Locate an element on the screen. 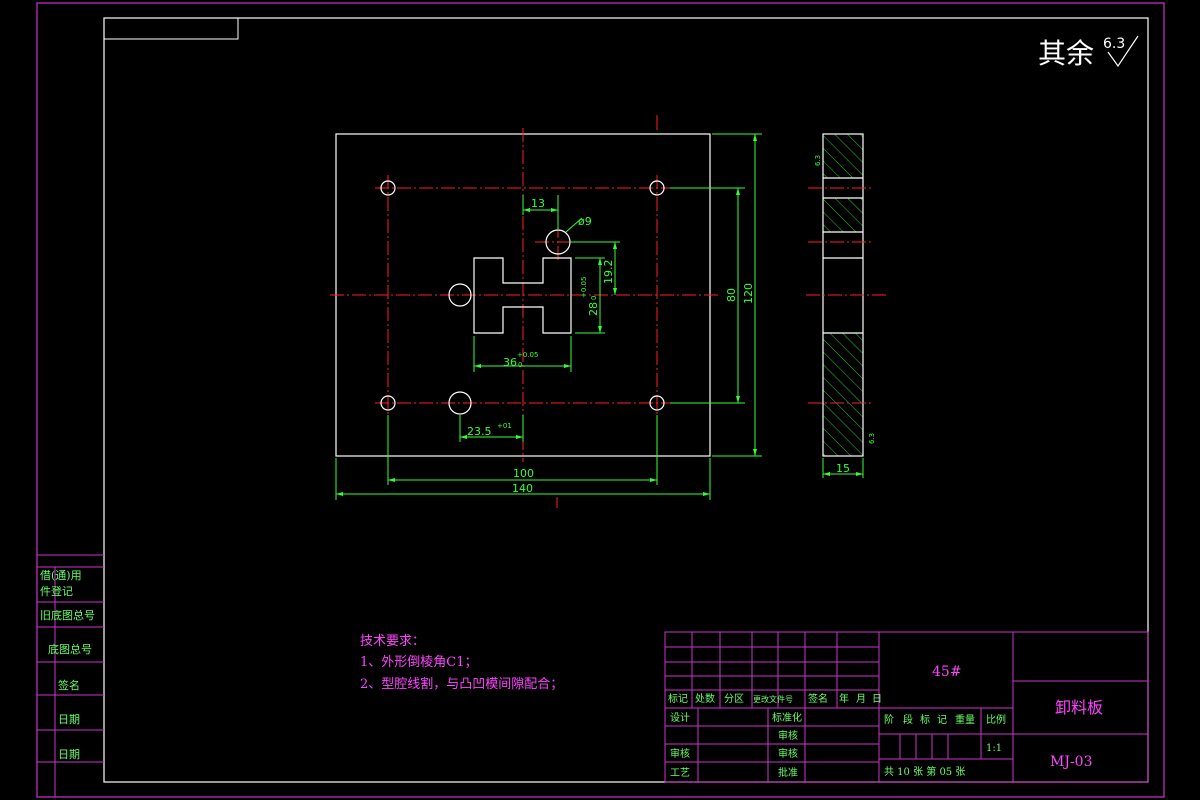 This screenshot has width=1200, height=800. dim-36-tol: +0.05 is located at coordinates (527, 355).